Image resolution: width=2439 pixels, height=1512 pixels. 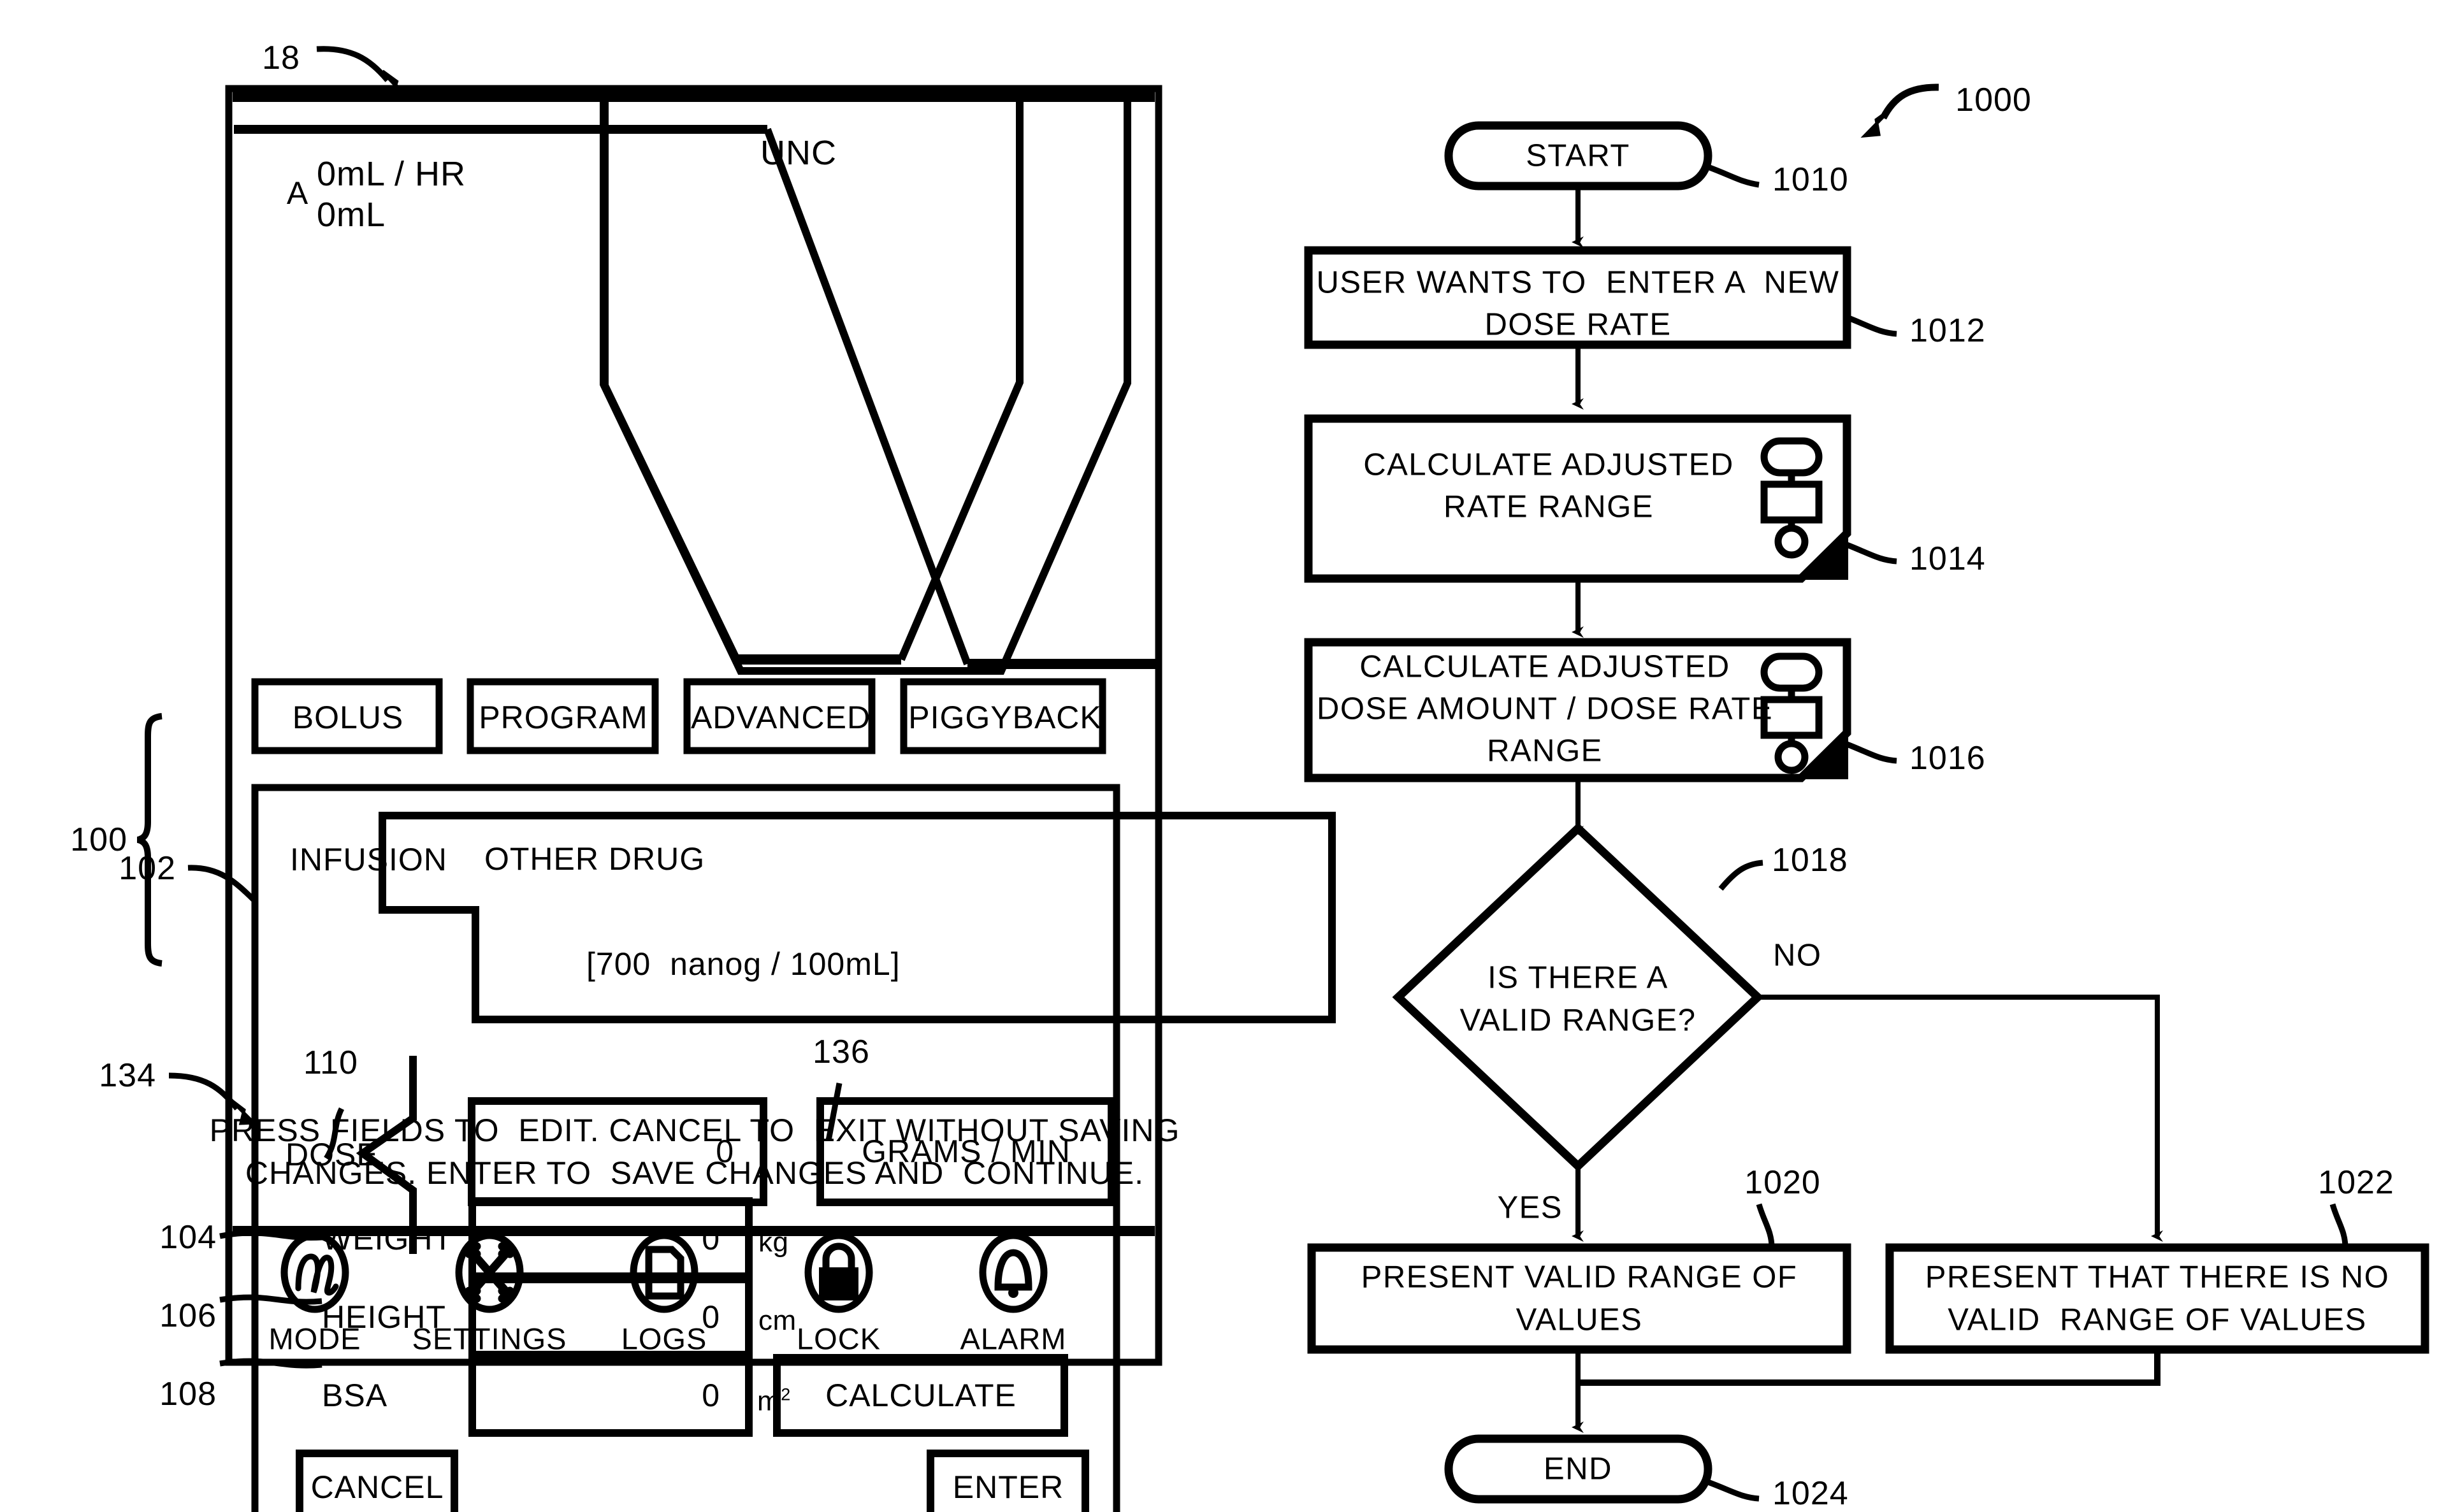 What do you see at coordinates (594, 859) in the screenshot?
I see `drug-name-value: OTHER DRUG` at bounding box center [594, 859].